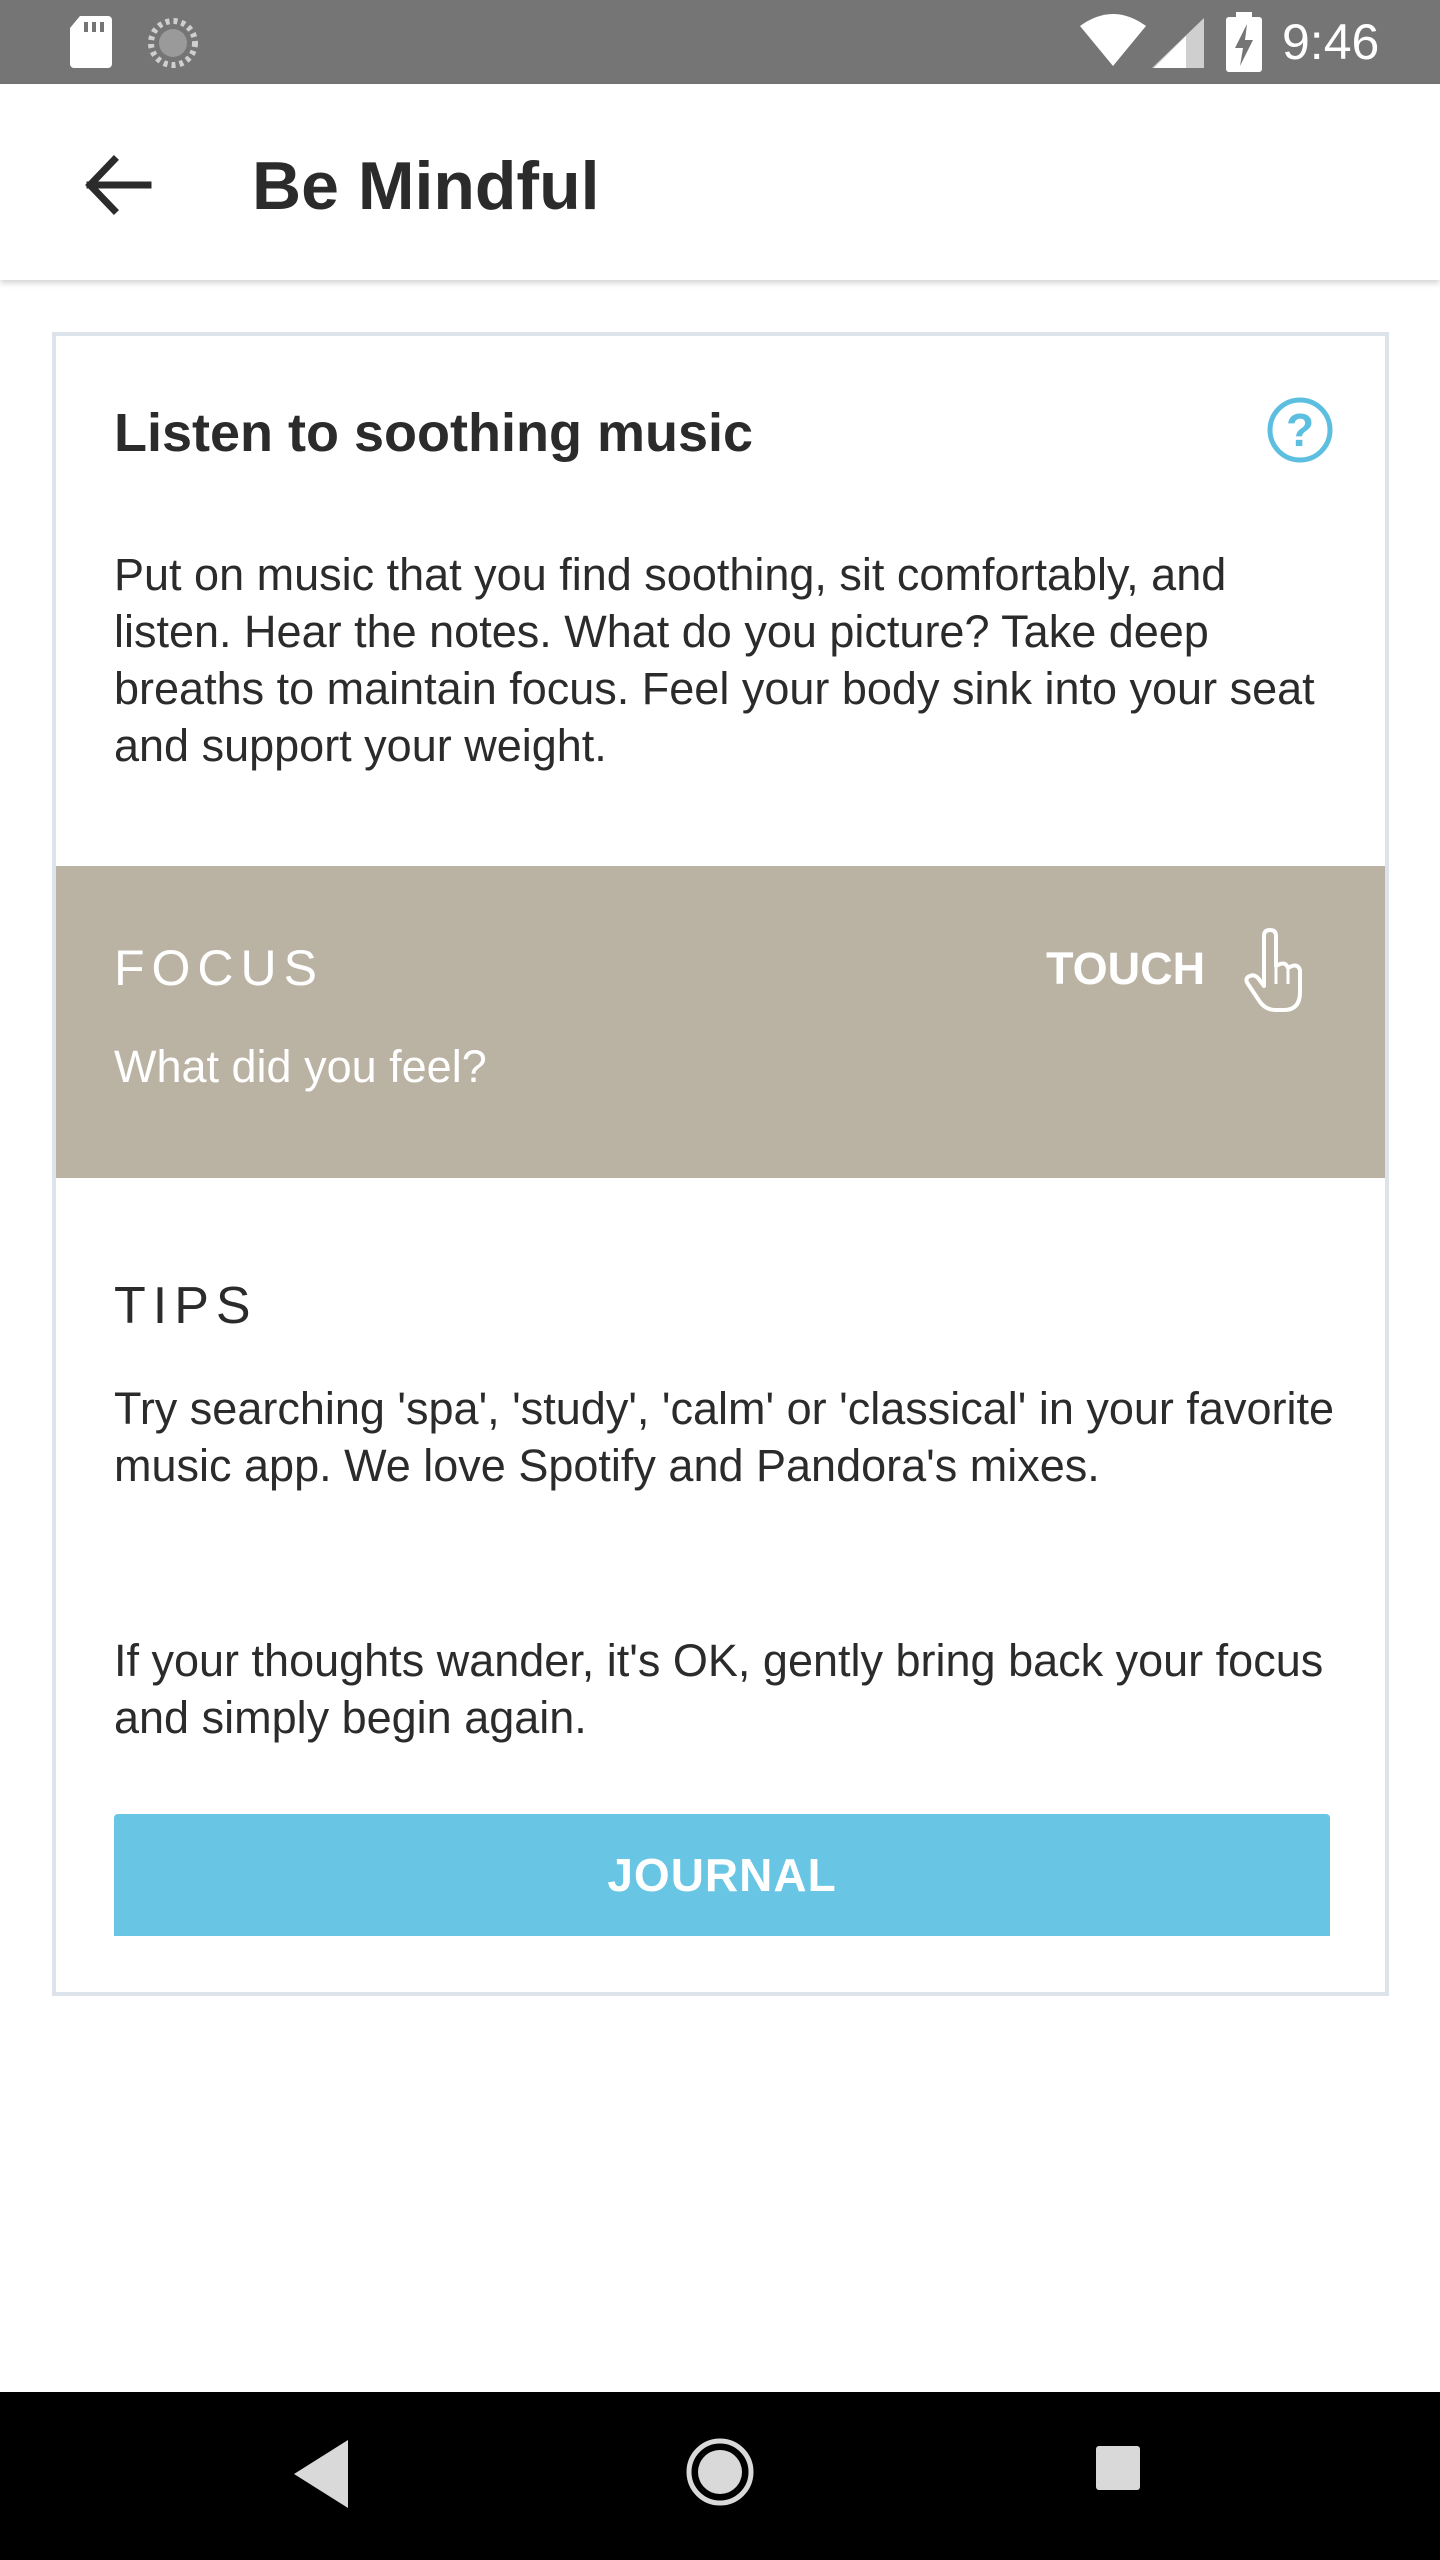  What do you see at coordinates (434, 433) in the screenshot?
I see `card-title: Listen to soothing music` at bounding box center [434, 433].